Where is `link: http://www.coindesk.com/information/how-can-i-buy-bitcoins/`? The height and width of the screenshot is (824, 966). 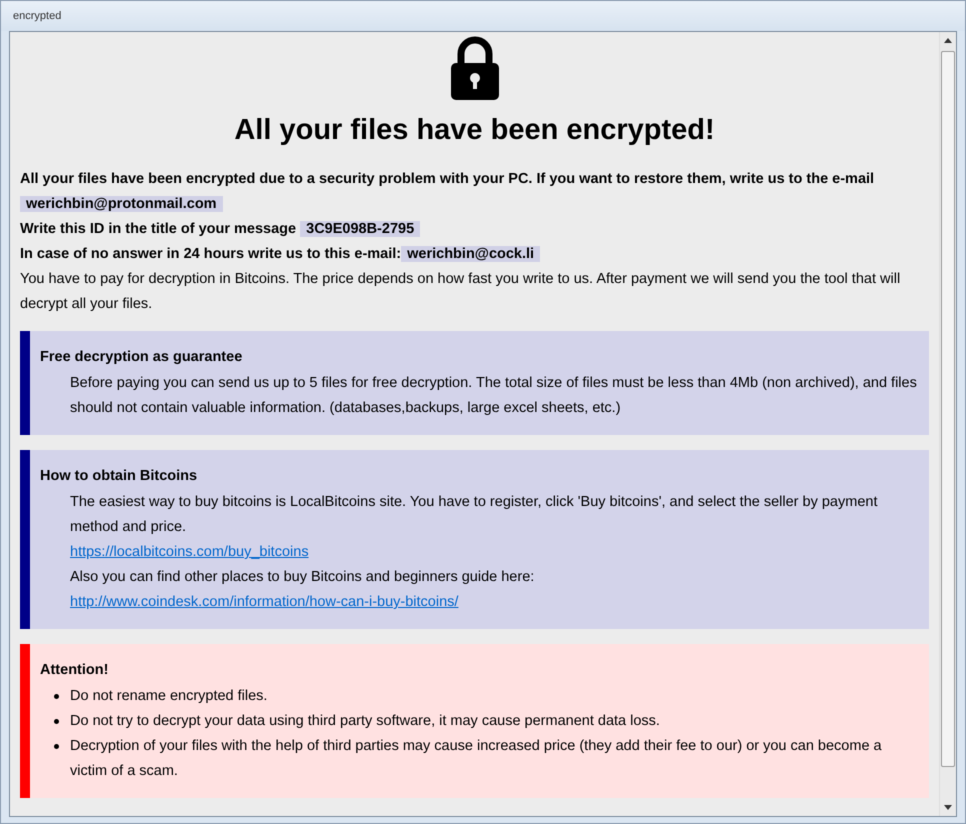 link: http://www.coindesk.com/information/how-can-i-buy-bitcoins/ is located at coordinates (264, 602).